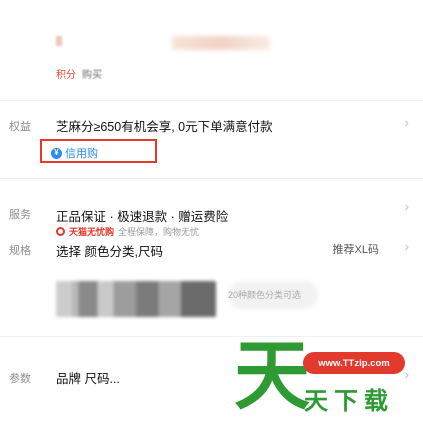 This screenshot has height=433, width=423. I want to click on benefits-label: 权益, so click(20, 127).